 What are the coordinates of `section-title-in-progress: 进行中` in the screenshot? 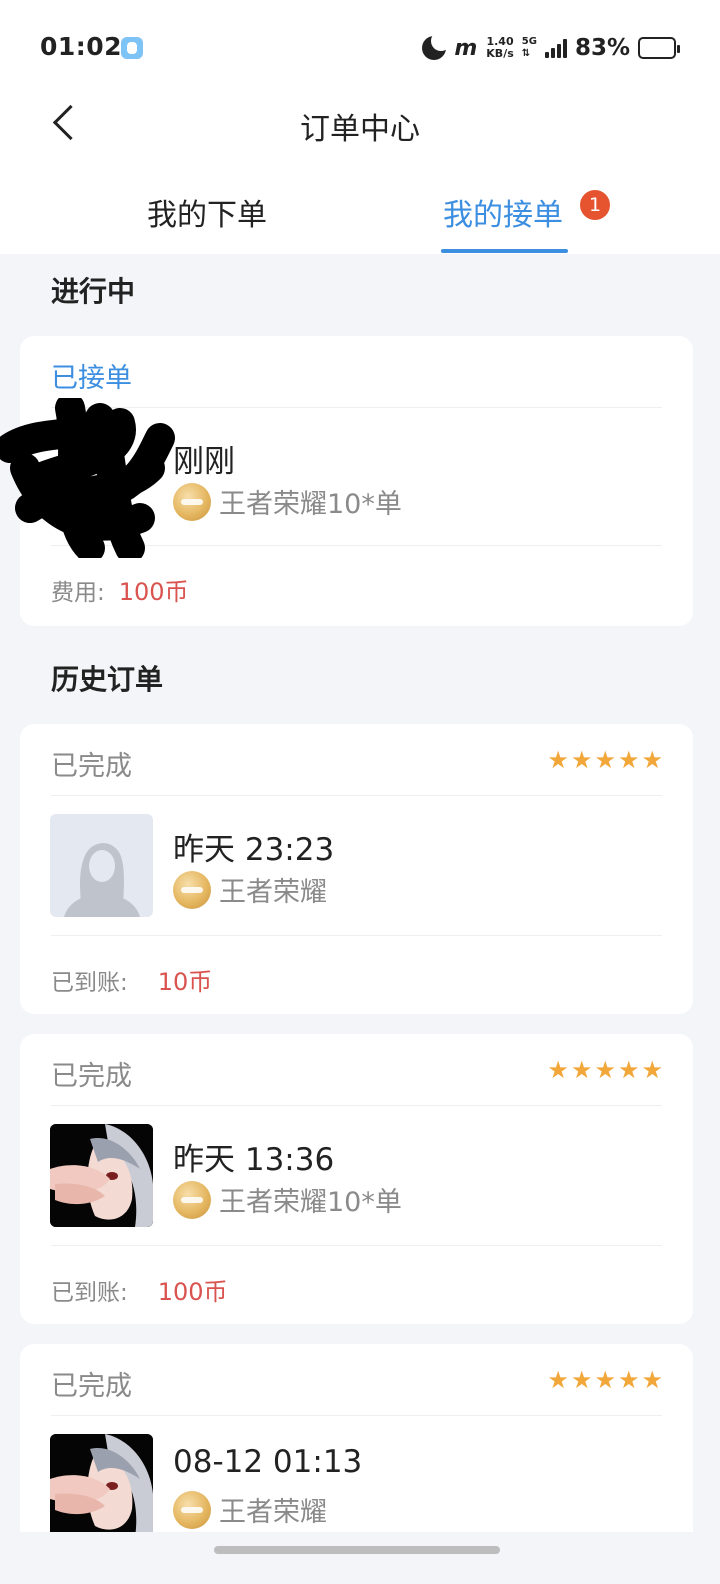 It's located at (93, 291).